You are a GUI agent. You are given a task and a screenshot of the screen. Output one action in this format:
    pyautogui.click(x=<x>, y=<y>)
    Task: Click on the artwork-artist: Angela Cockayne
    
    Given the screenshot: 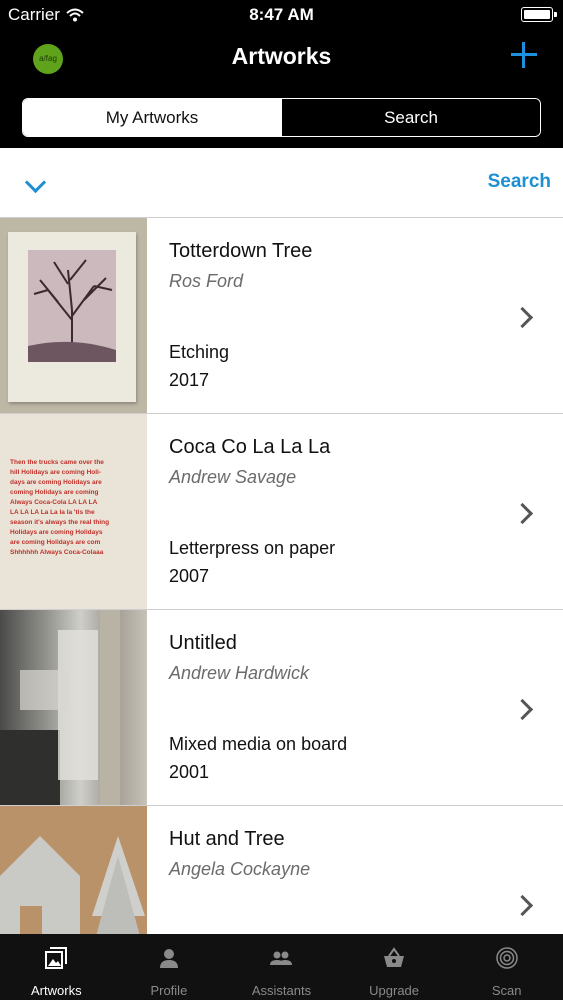 What is the action you would take?
    pyautogui.click(x=240, y=869)
    